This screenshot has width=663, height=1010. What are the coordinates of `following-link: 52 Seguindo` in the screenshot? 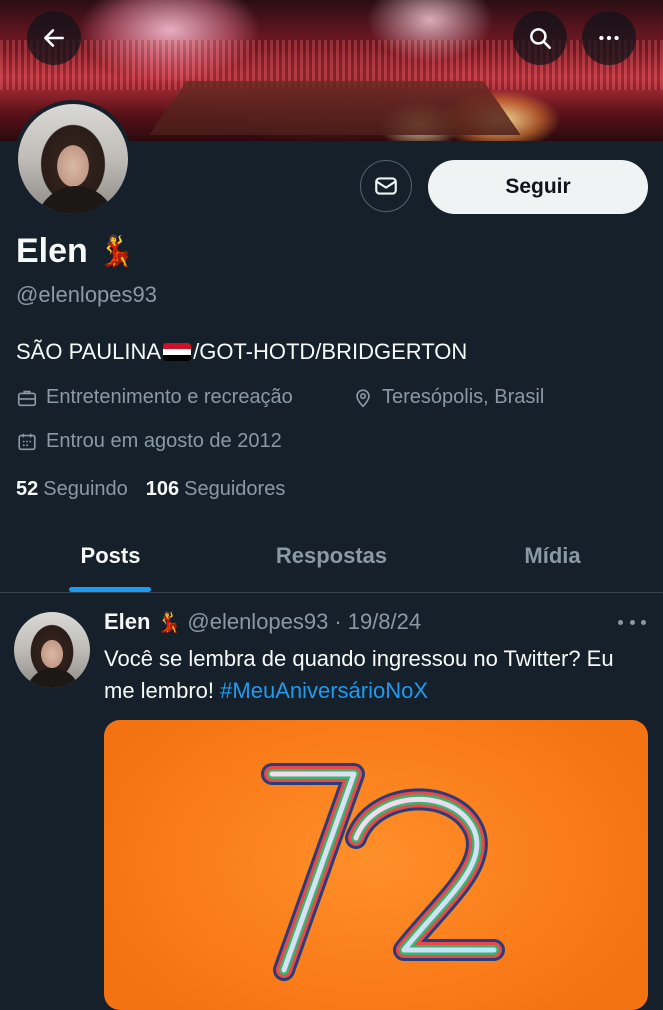 It's located at (72, 489).